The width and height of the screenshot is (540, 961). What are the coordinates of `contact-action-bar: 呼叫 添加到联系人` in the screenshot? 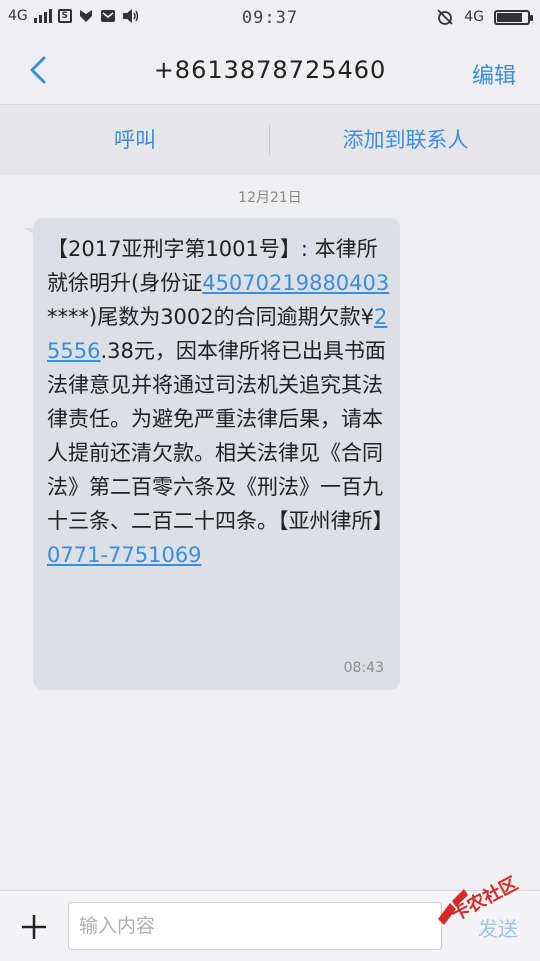 It's located at (270, 140).